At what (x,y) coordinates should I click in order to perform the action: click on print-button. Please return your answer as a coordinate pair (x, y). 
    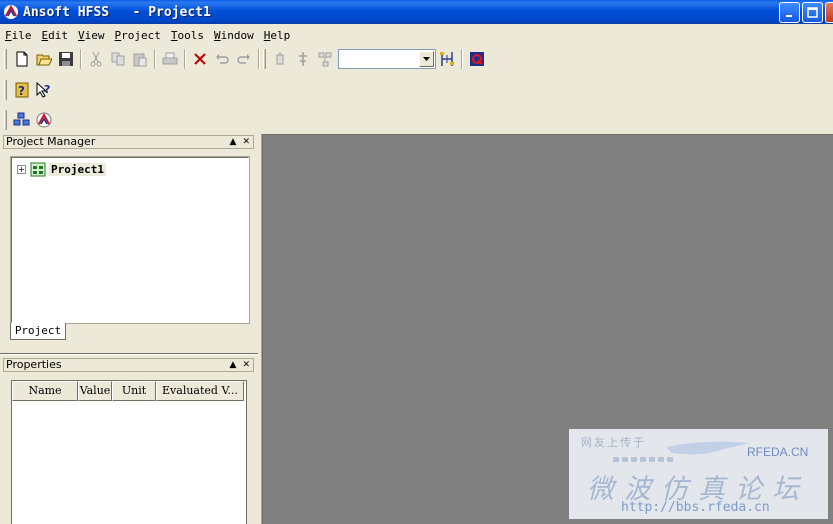
    Looking at the image, I should click on (170, 59).